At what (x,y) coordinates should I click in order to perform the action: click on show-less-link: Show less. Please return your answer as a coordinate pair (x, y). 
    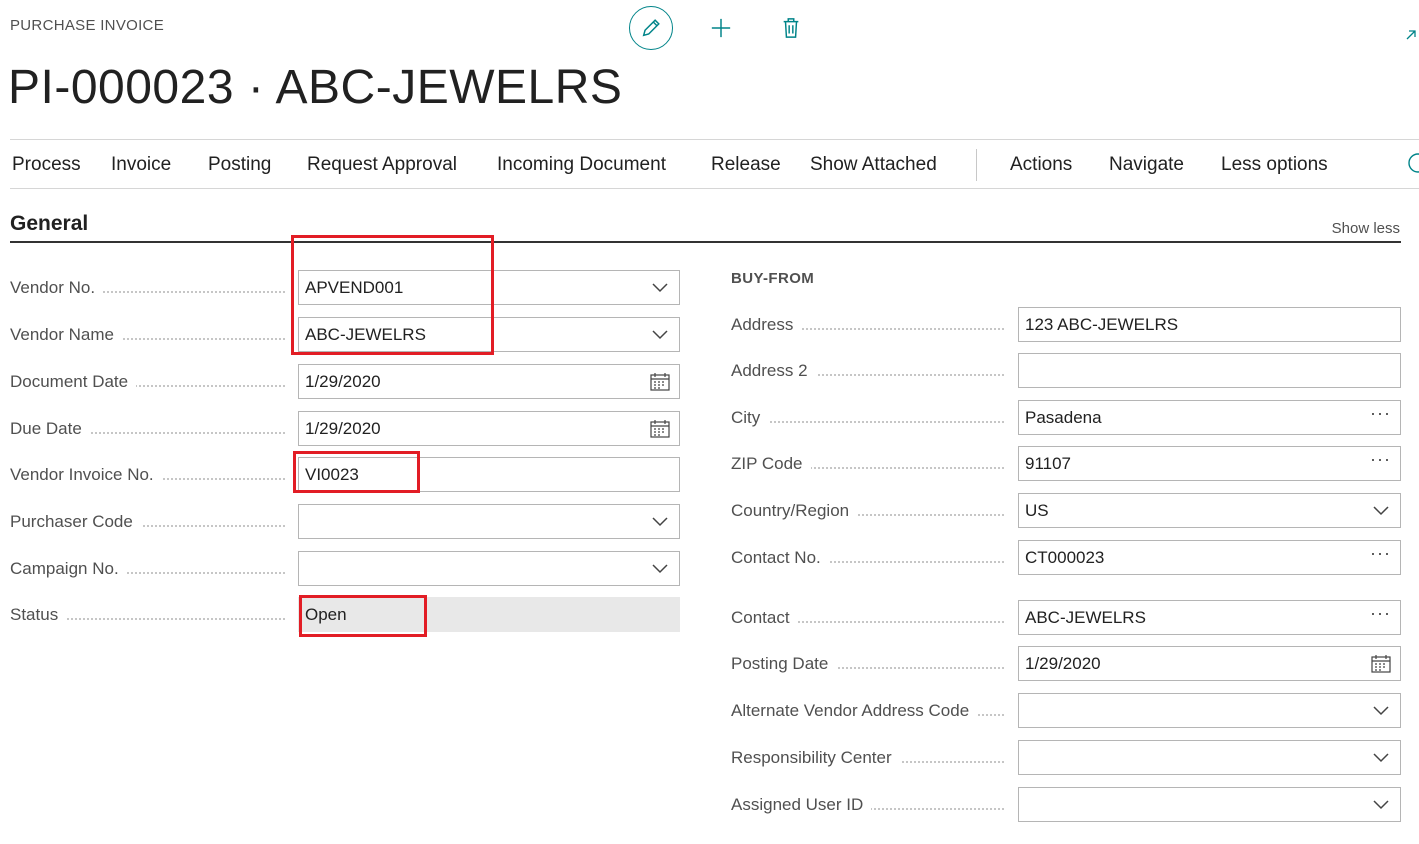
    Looking at the image, I should click on (1366, 228).